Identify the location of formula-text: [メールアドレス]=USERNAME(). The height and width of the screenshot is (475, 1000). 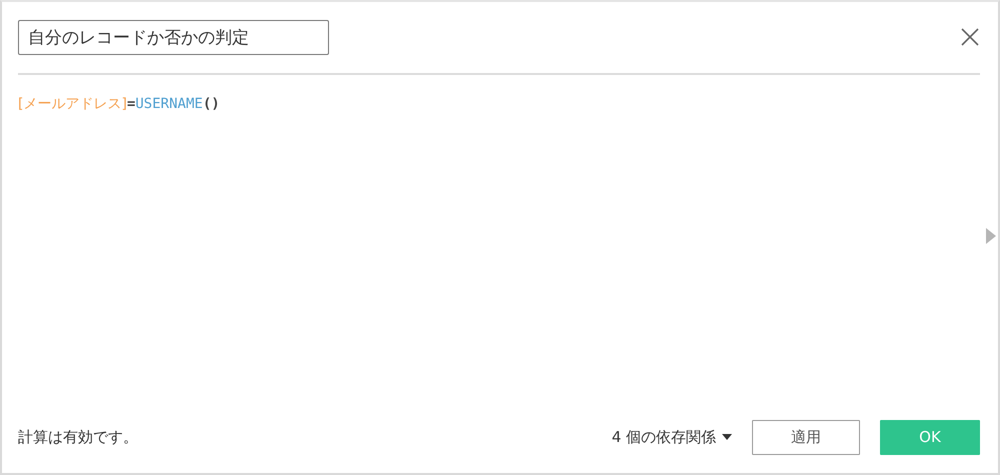
(119, 104).